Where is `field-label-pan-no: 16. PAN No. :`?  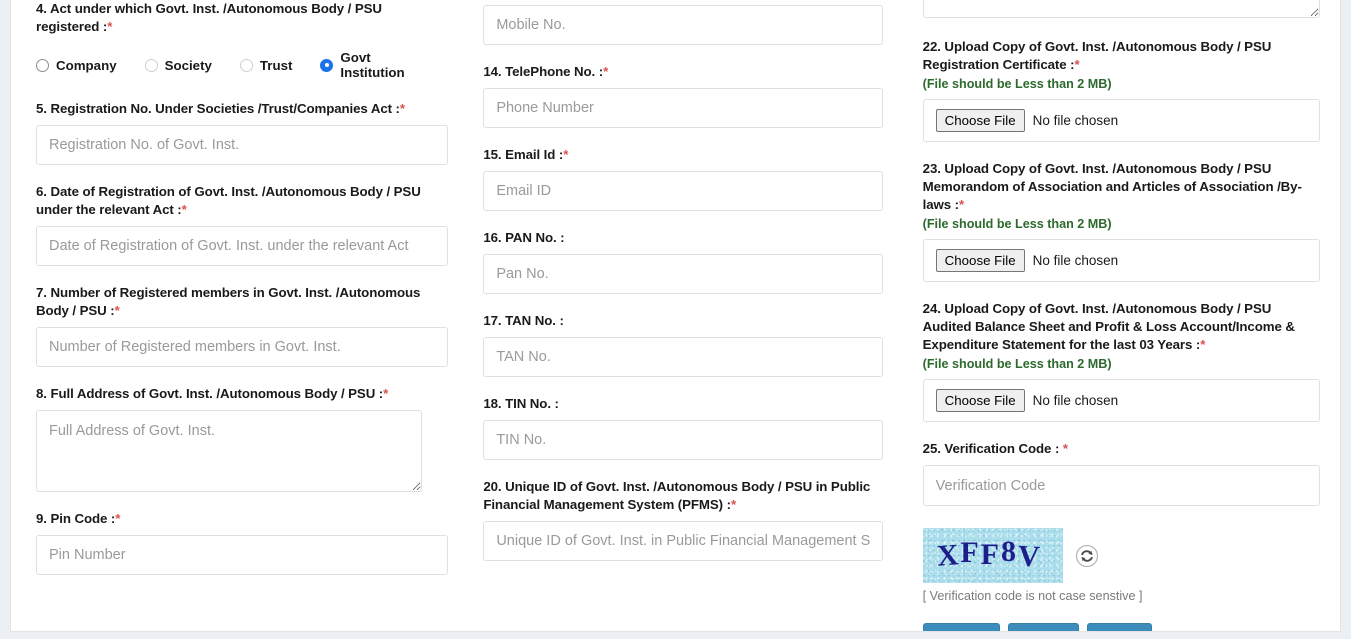
field-label-pan-no: 16. PAN No. : is located at coordinates (524, 237).